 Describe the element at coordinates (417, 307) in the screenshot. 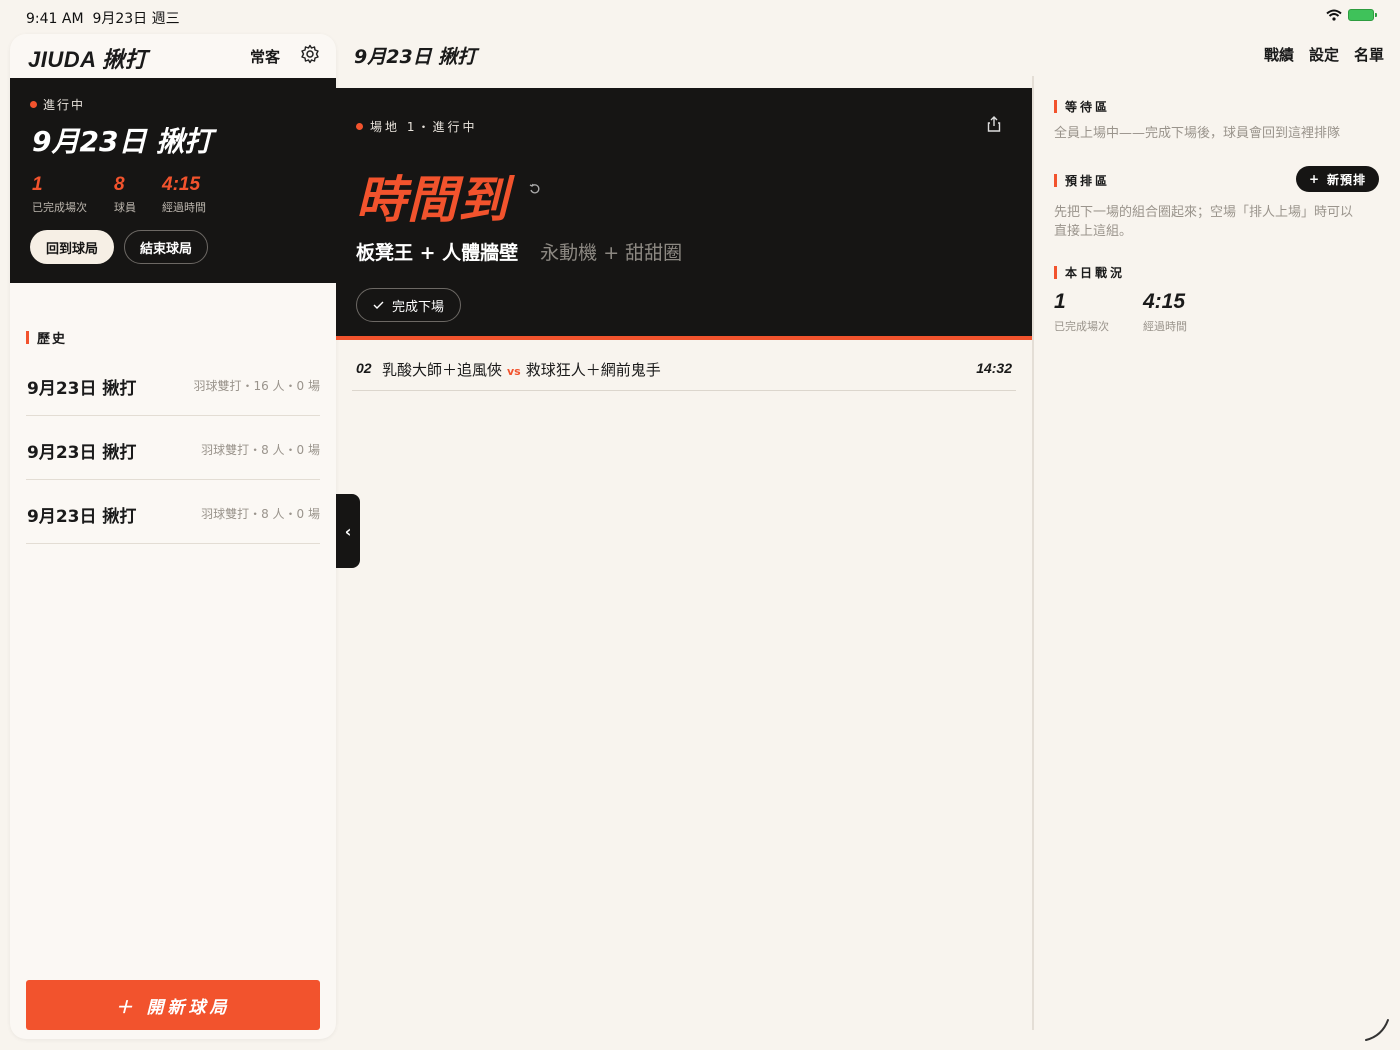

I see `finish-match-label: 完成下場` at that location.